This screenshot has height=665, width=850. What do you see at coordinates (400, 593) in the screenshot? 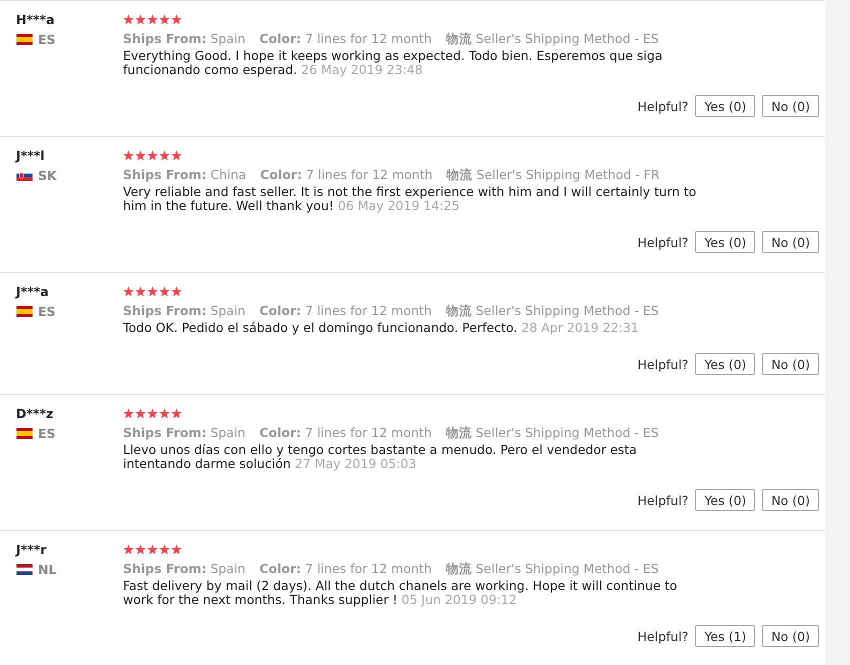
I see `review-text: Fast delivery by mail (2 days). All the dutch chanels are working. Hope it will continue to work for the next months. Thanks supplier ! 05 Jun 2019 09:12` at bounding box center [400, 593].